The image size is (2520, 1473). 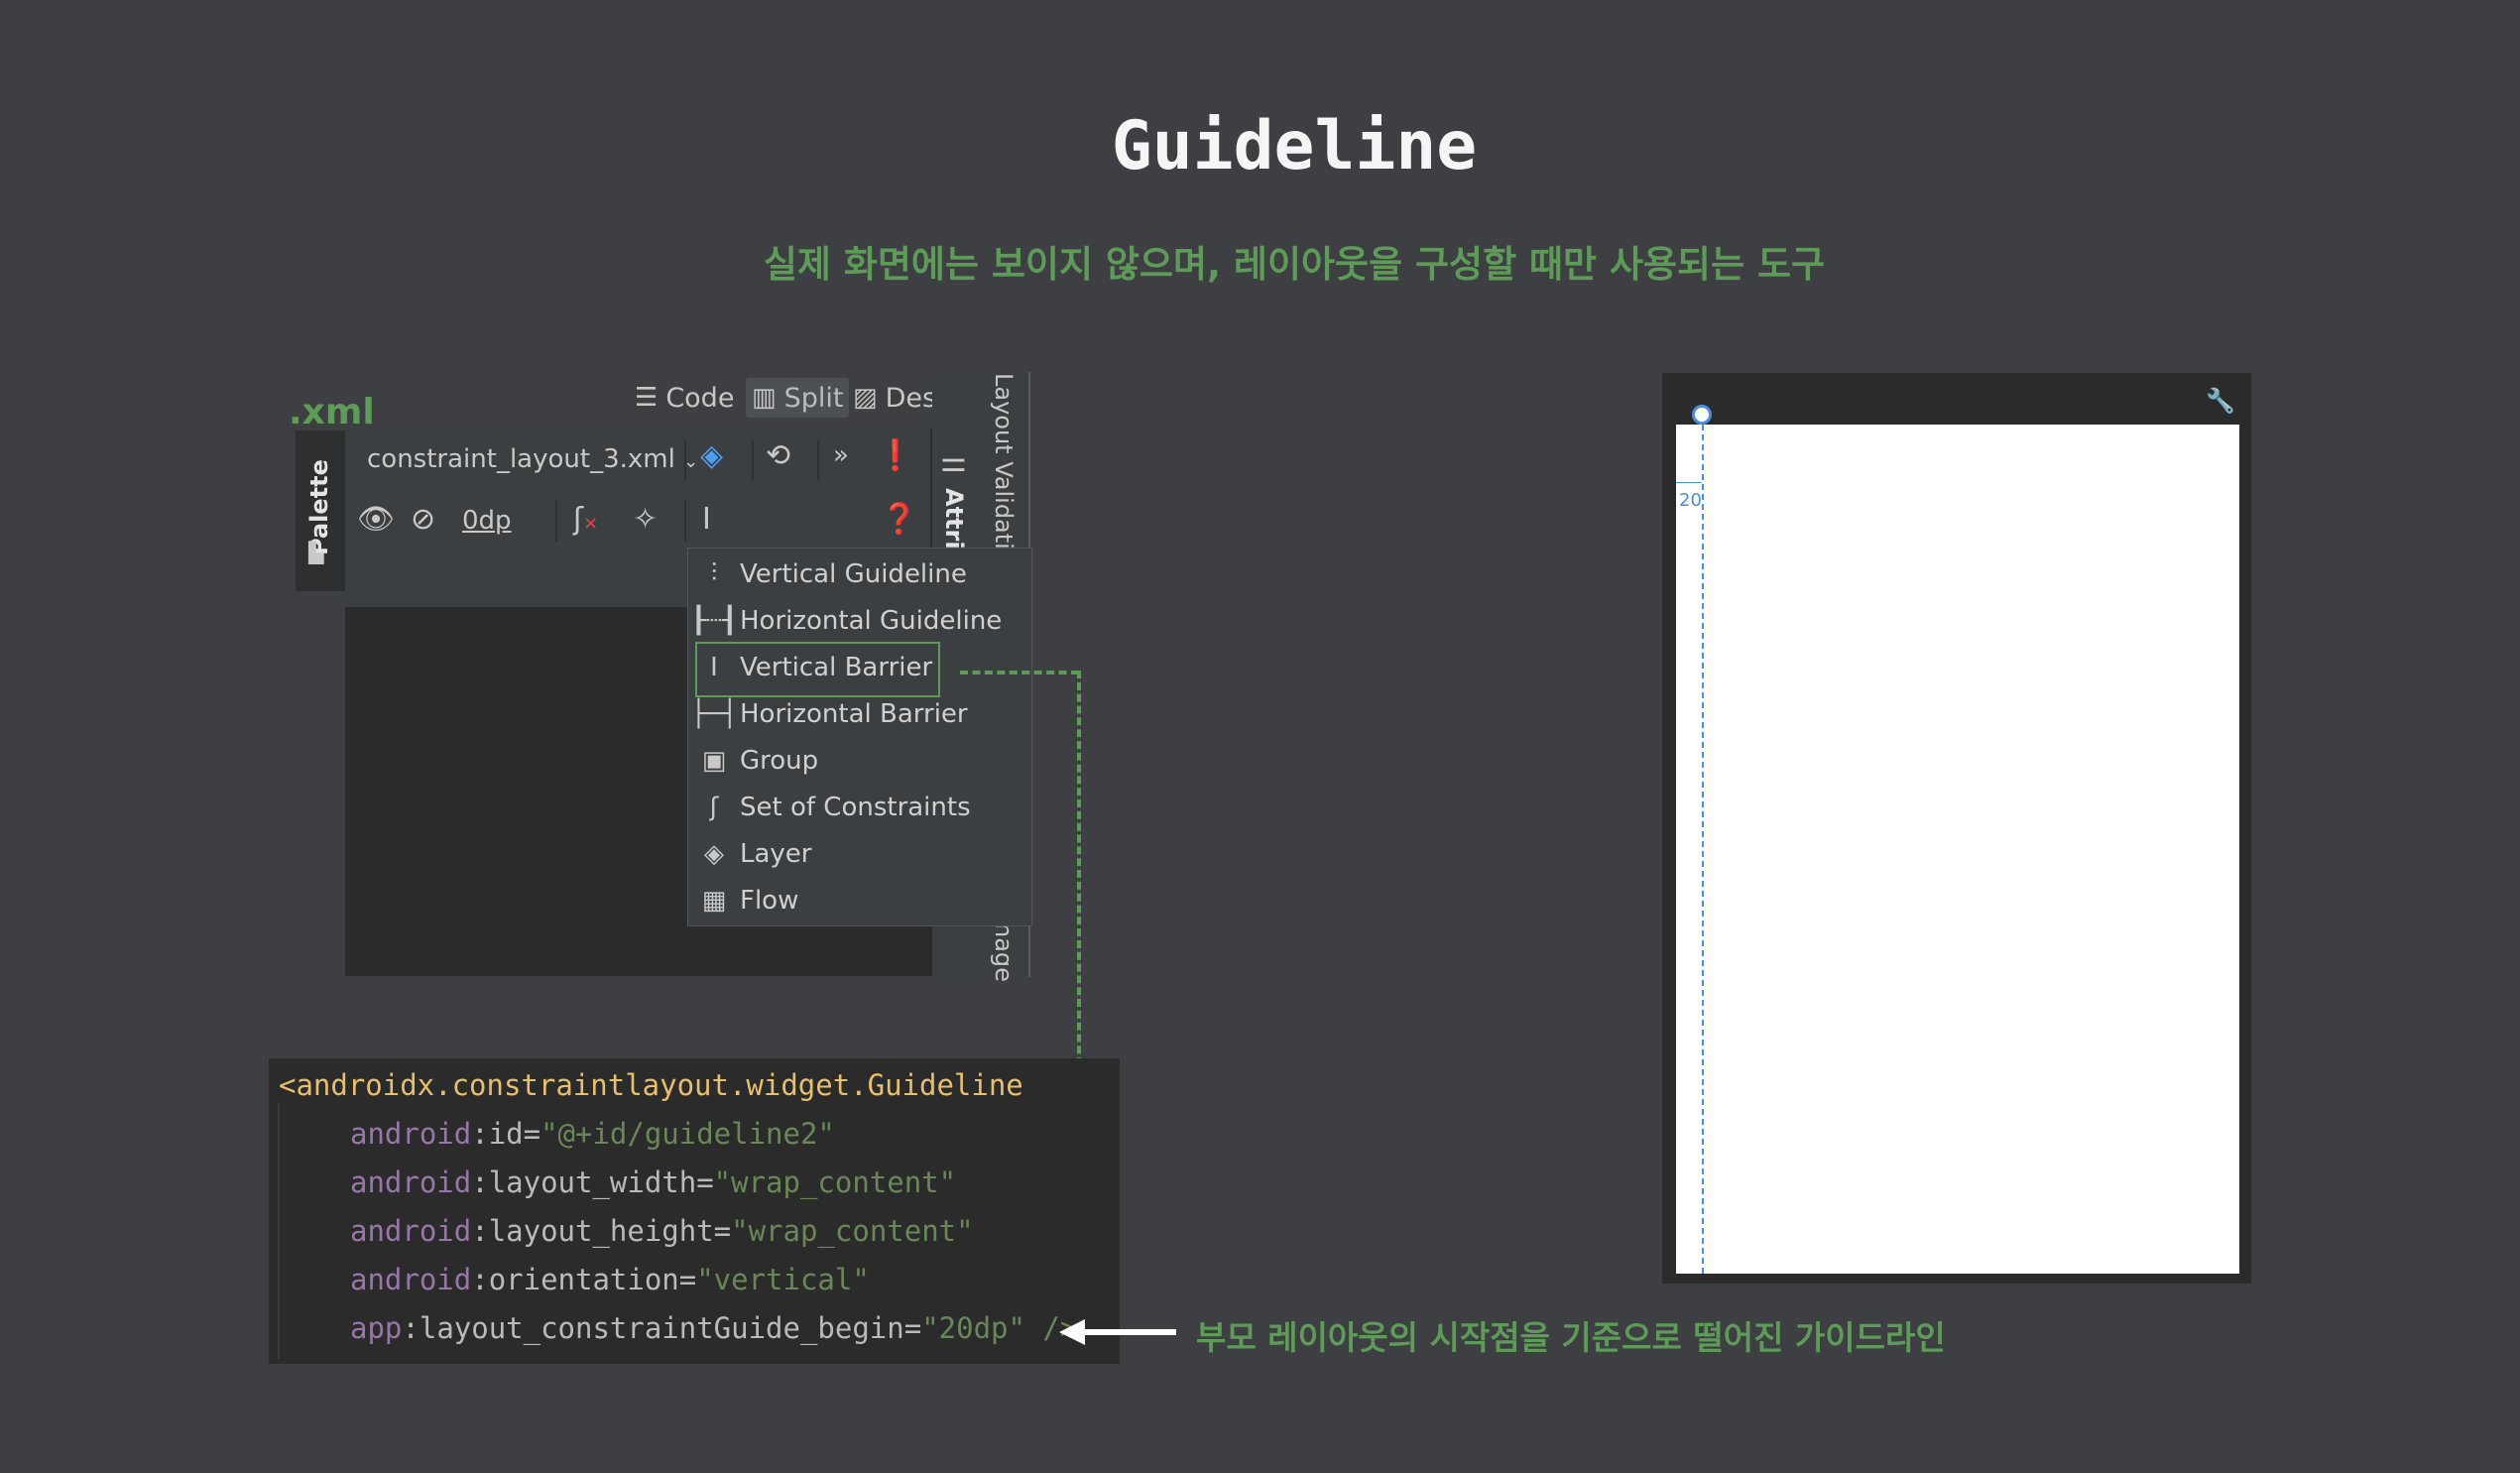 What do you see at coordinates (1004, 952) in the screenshot?
I see `resource-manager-tab: nage` at bounding box center [1004, 952].